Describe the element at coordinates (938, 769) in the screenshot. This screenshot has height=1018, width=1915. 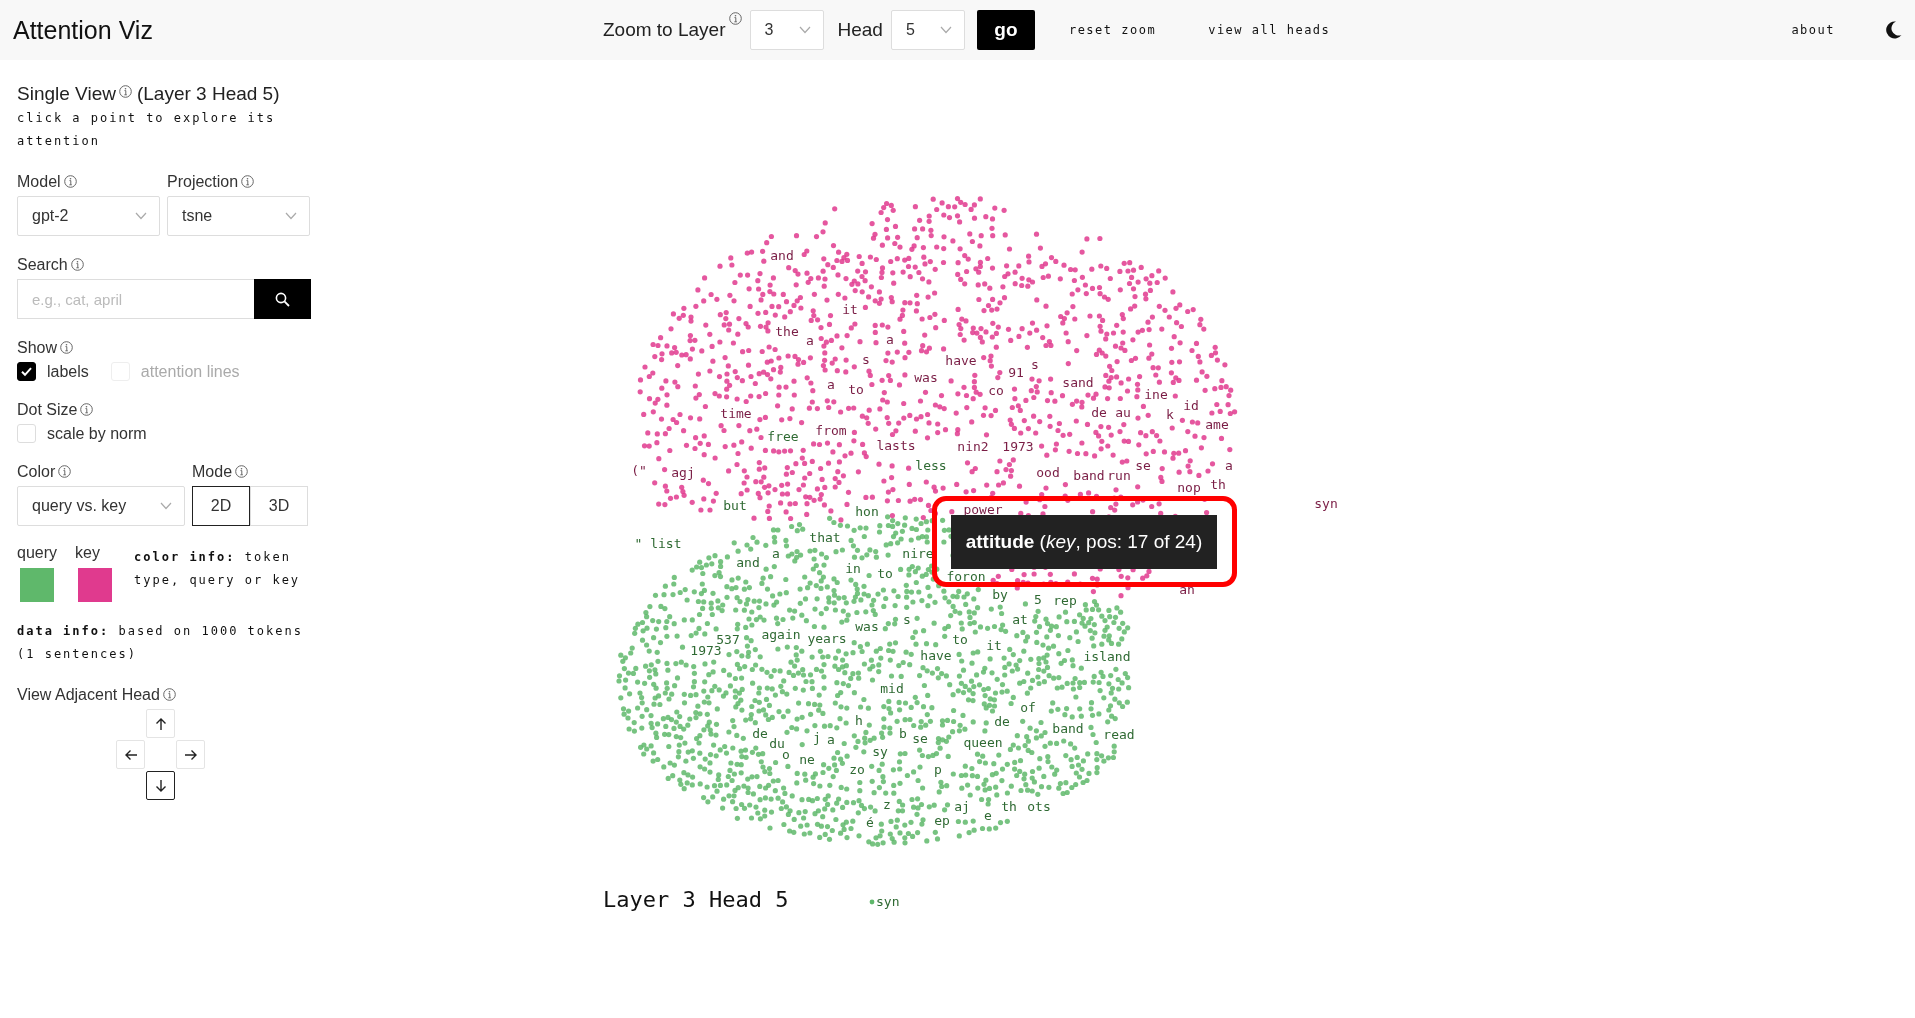
I see `point-label: p` at that location.